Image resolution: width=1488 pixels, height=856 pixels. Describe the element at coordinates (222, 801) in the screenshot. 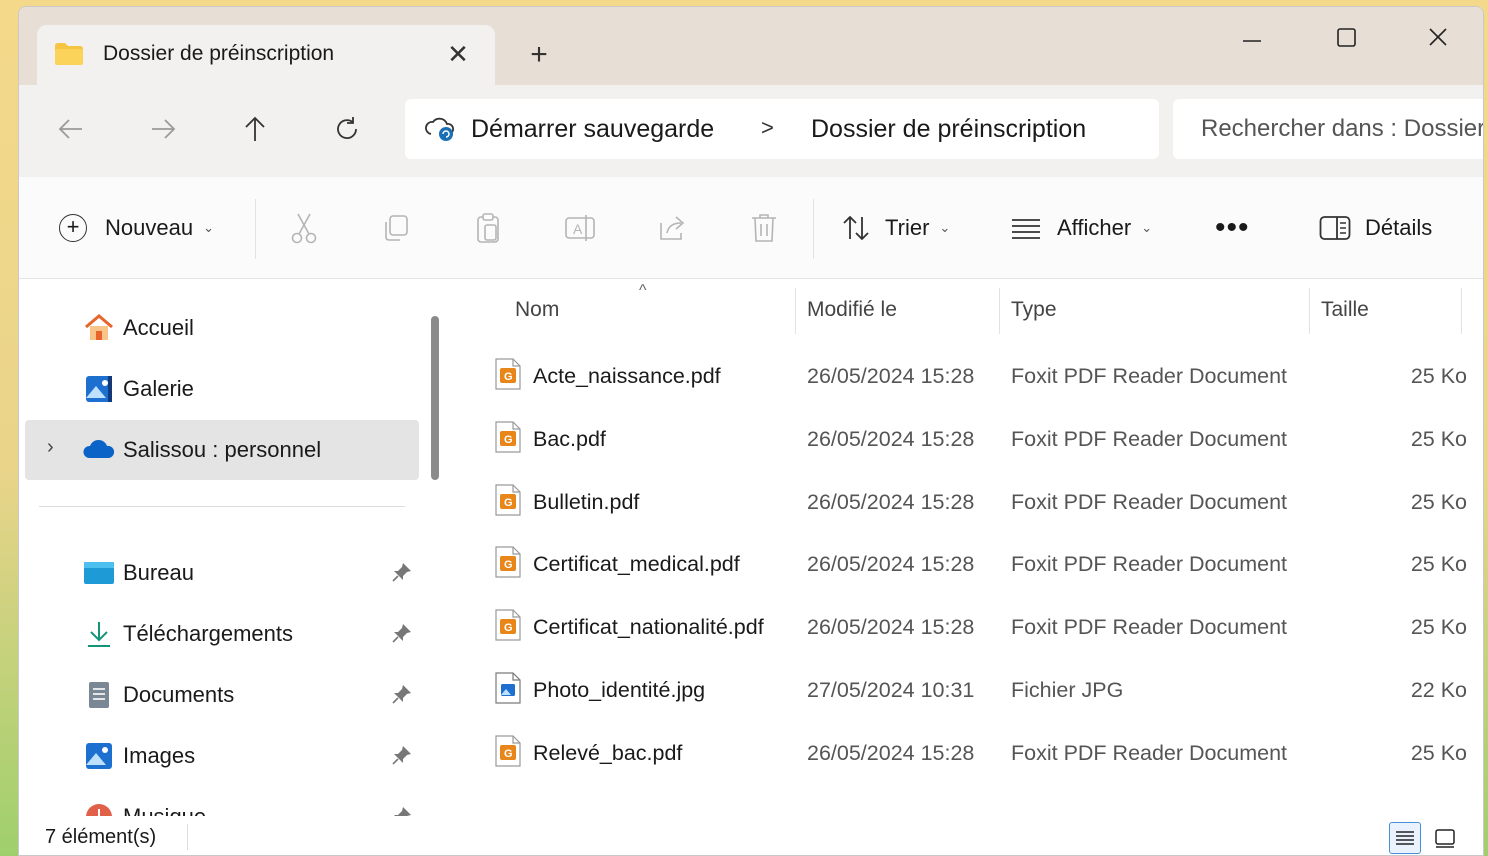

I see `sidebar-item-musique: Musique` at that location.